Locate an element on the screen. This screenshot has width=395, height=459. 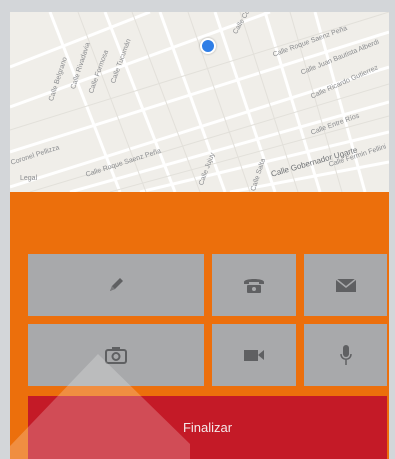
camera-icon is located at coordinates (116, 355).